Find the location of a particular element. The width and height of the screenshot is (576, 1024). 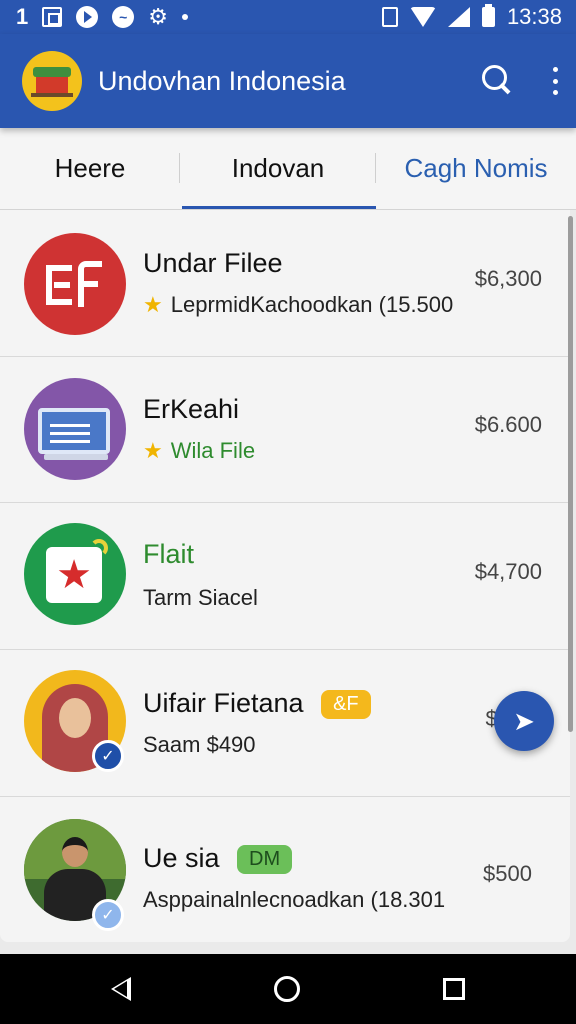

item-subtitle: Asppainalnlecnoadkan (18.301 is located at coordinates (294, 900).